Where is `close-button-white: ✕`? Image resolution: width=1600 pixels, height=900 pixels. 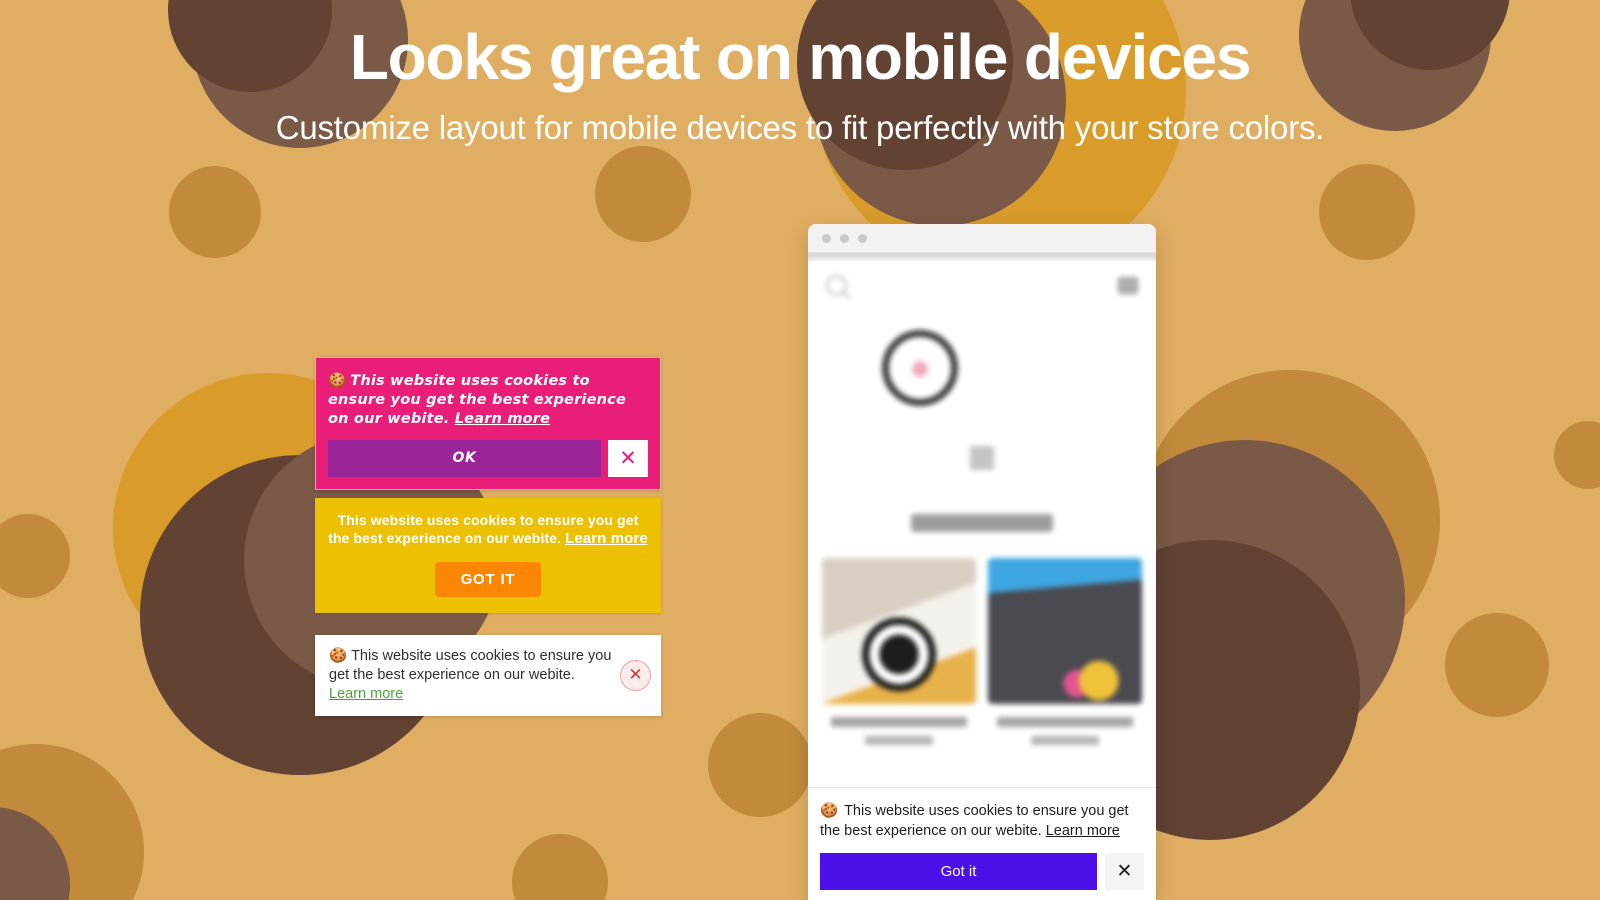
close-button-white: ✕ is located at coordinates (635, 675).